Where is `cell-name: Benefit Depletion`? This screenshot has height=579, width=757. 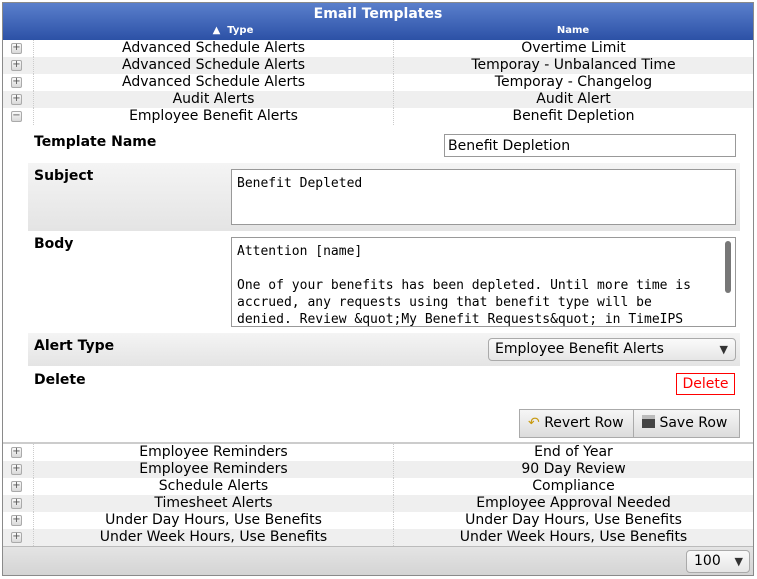 cell-name: Benefit Depletion is located at coordinates (573, 116).